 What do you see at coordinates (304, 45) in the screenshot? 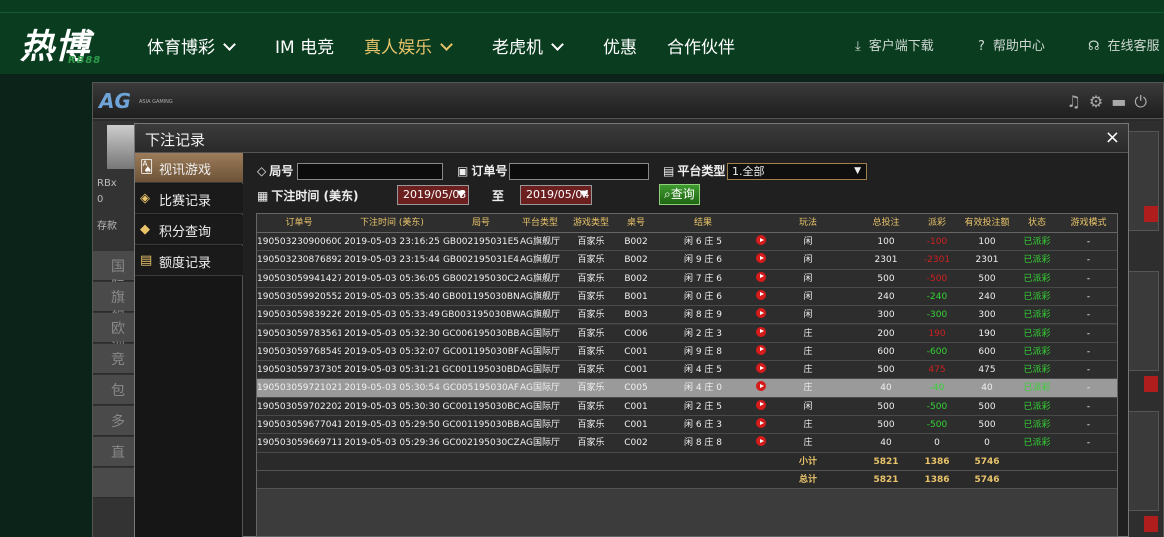
I see `nav-item: IM 电竞` at bounding box center [304, 45].